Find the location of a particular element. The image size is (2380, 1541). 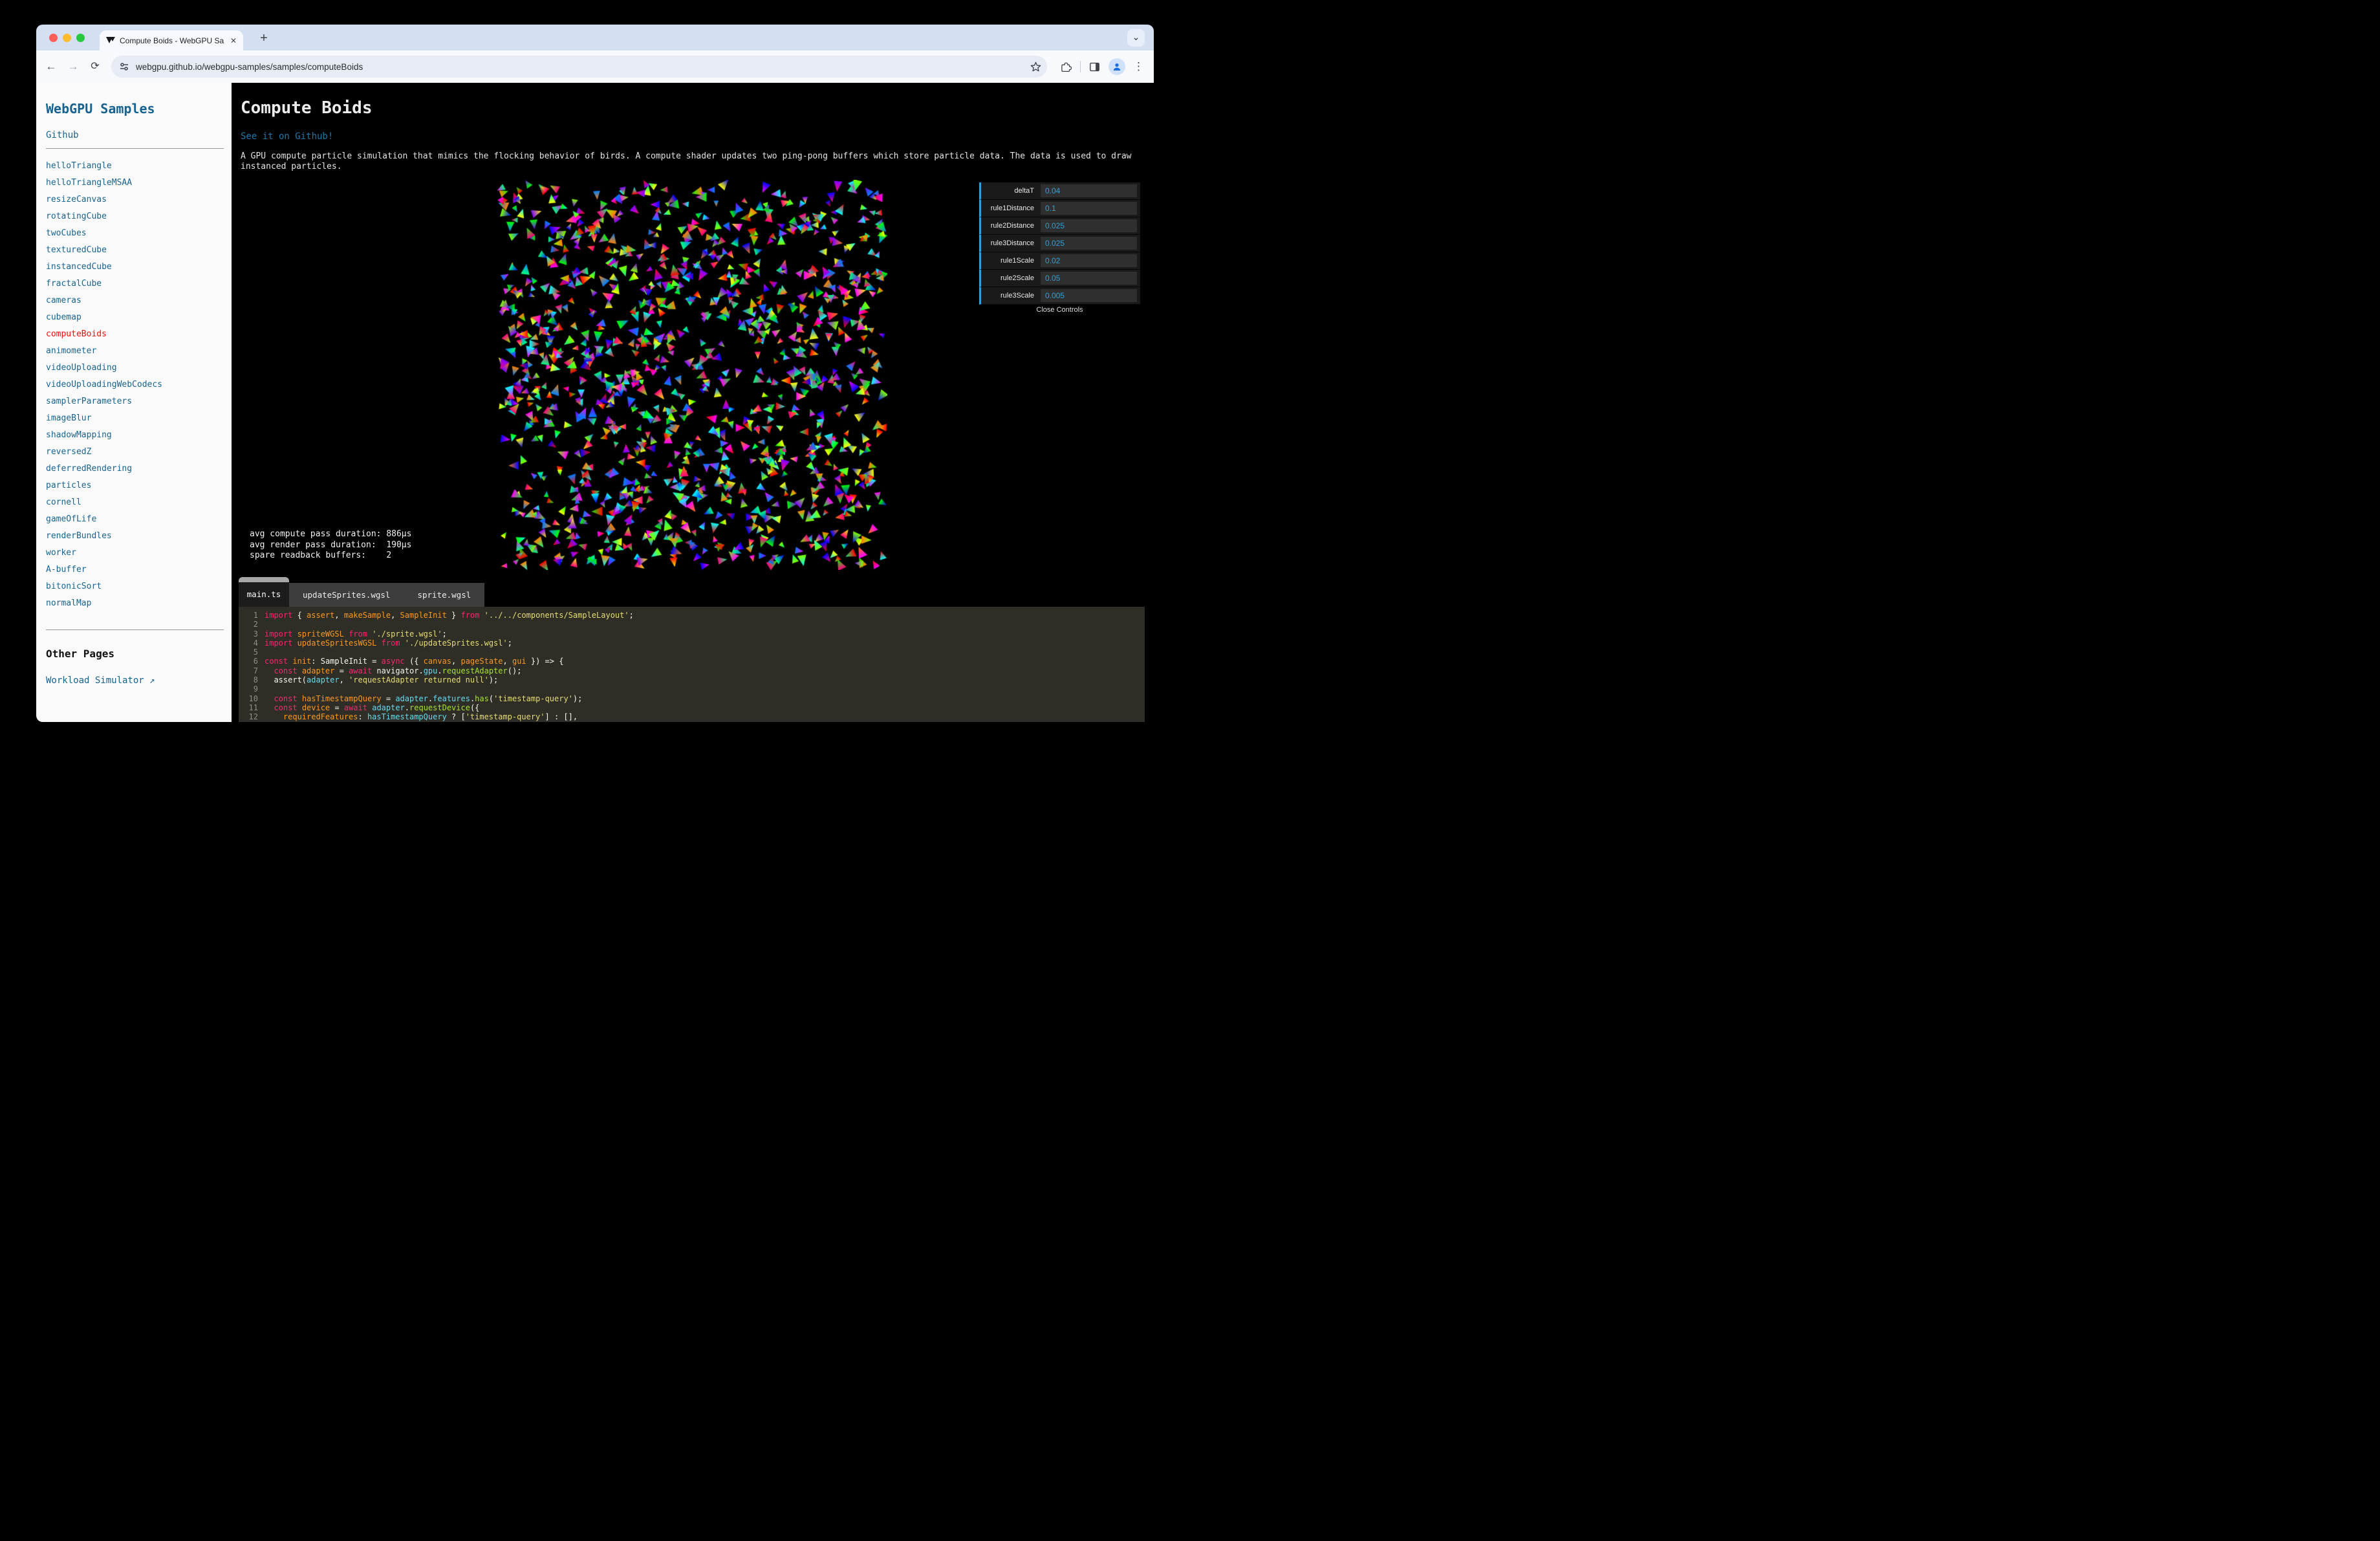

zoom-window-button is located at coordinates (80, 38).